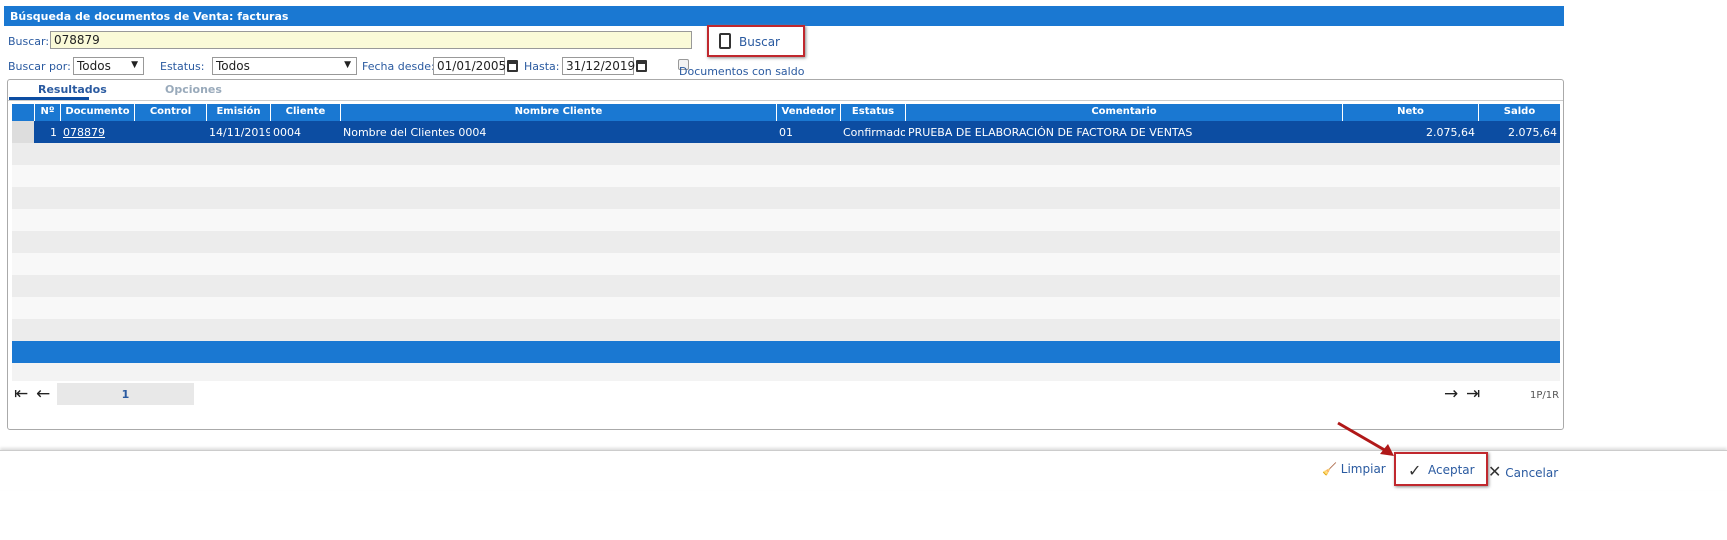 The image size is (1727, 540). I want to click on col-saldo: Saldo, so click(1519, 112).